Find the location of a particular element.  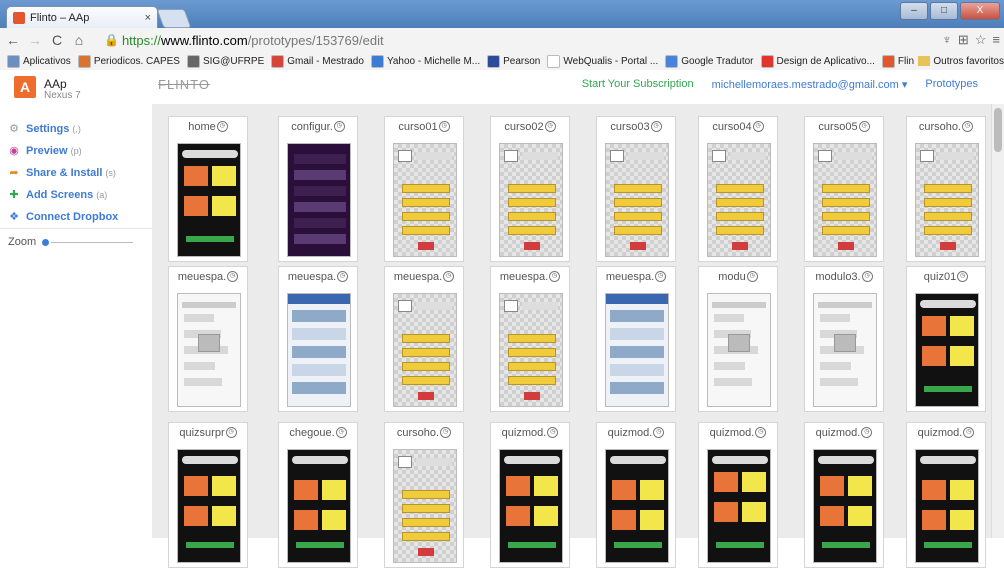

prototypes-link: Prototypes is located at coordinates (951, 84).